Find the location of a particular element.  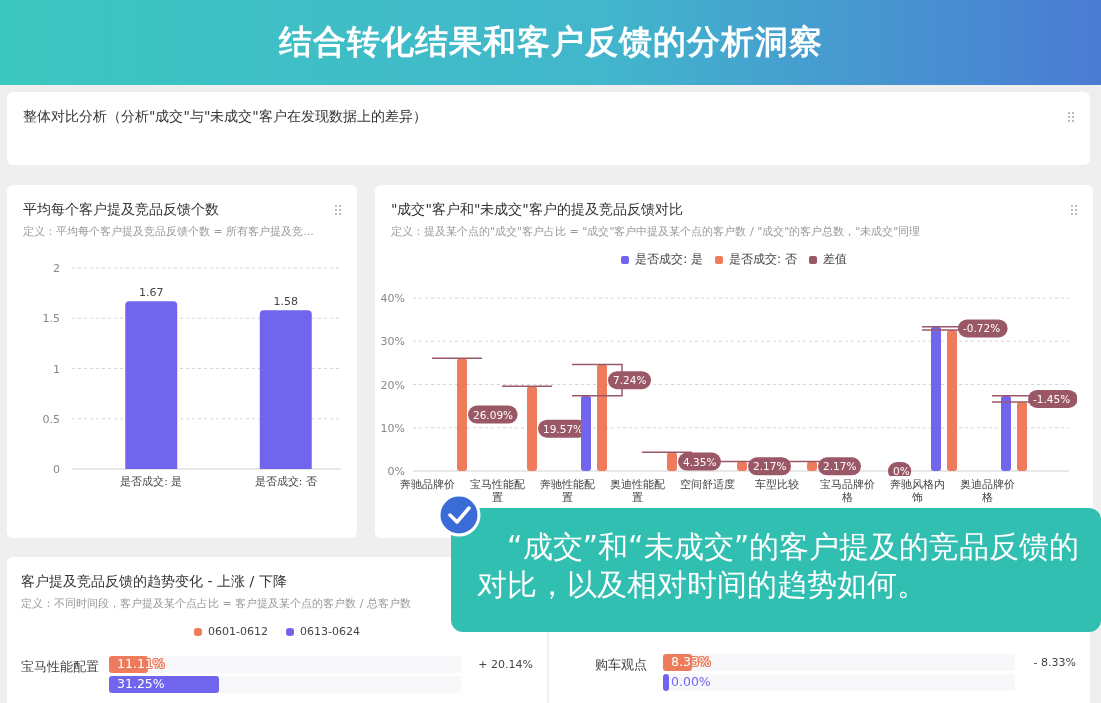

bar-value-label: 1.67 is located at coordinates (151, 293).